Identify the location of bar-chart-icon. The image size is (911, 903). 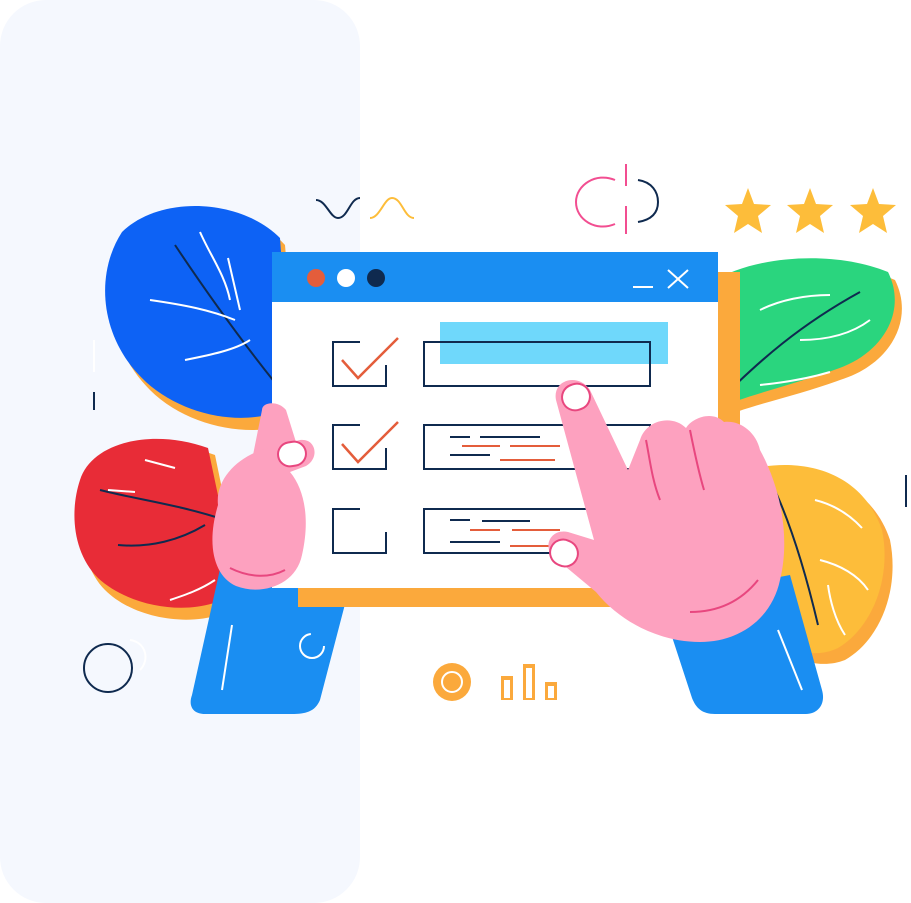
(529, 682).